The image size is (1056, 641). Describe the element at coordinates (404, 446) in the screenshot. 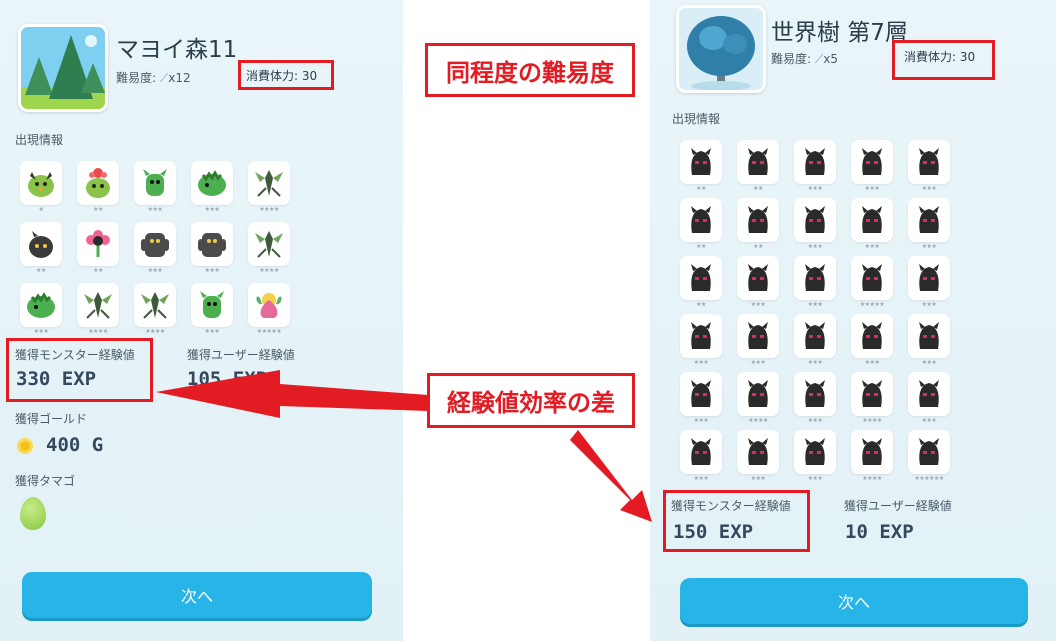

I see `annotation-arrows` at that location.